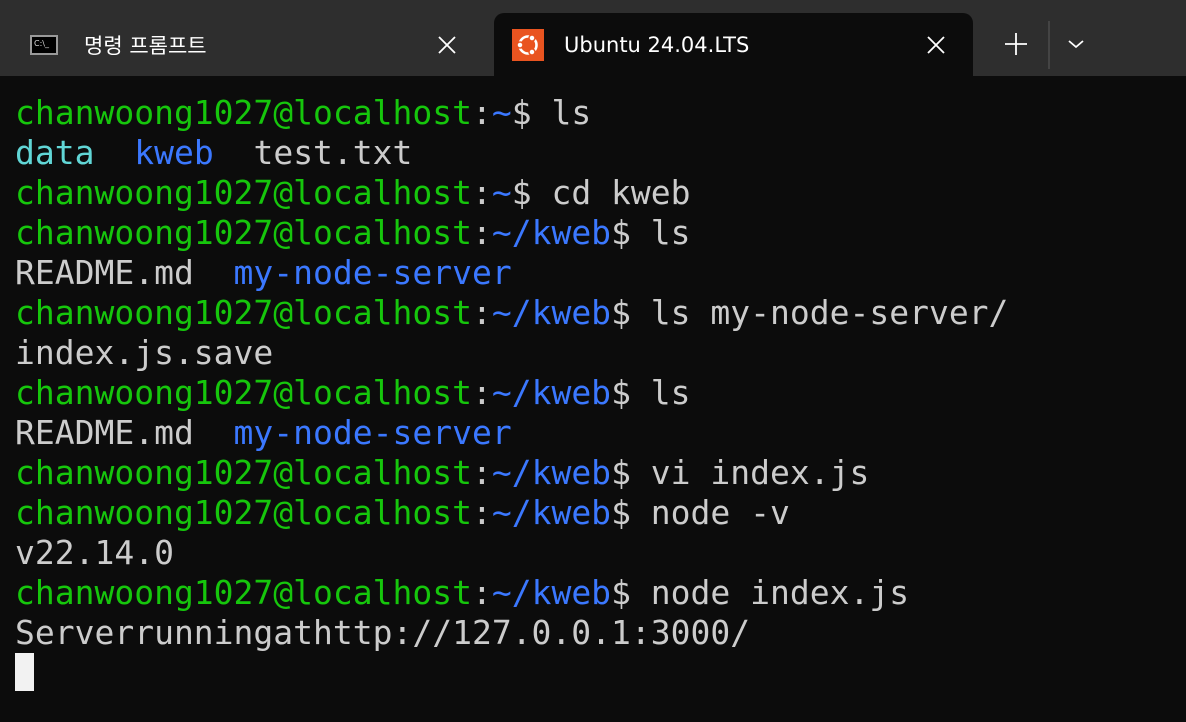 The image size is (1186, 722). What do you see at coordinates (249, 44) in the screenshot?
I see `tab-command-prompt: C:\_ 명령 프롬프트` at bounding box center [249, 44].